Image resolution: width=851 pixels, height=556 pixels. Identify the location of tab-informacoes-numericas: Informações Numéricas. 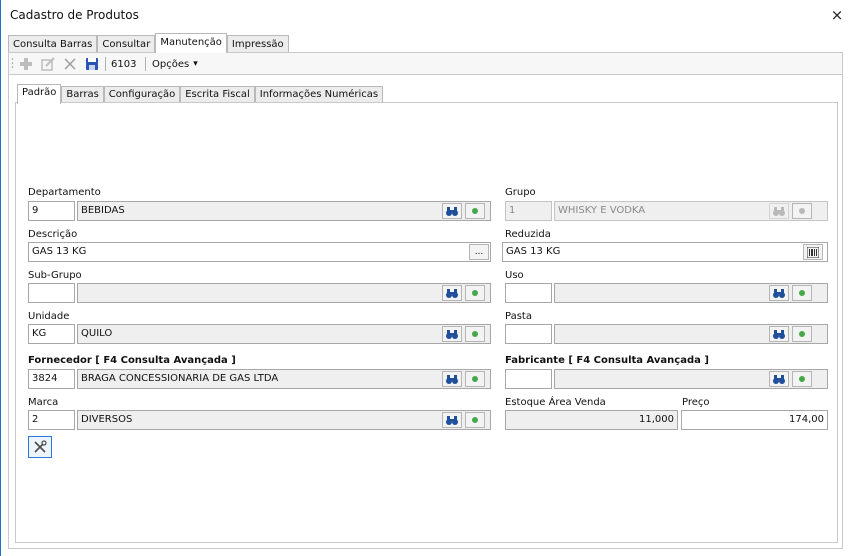
(319, 94).